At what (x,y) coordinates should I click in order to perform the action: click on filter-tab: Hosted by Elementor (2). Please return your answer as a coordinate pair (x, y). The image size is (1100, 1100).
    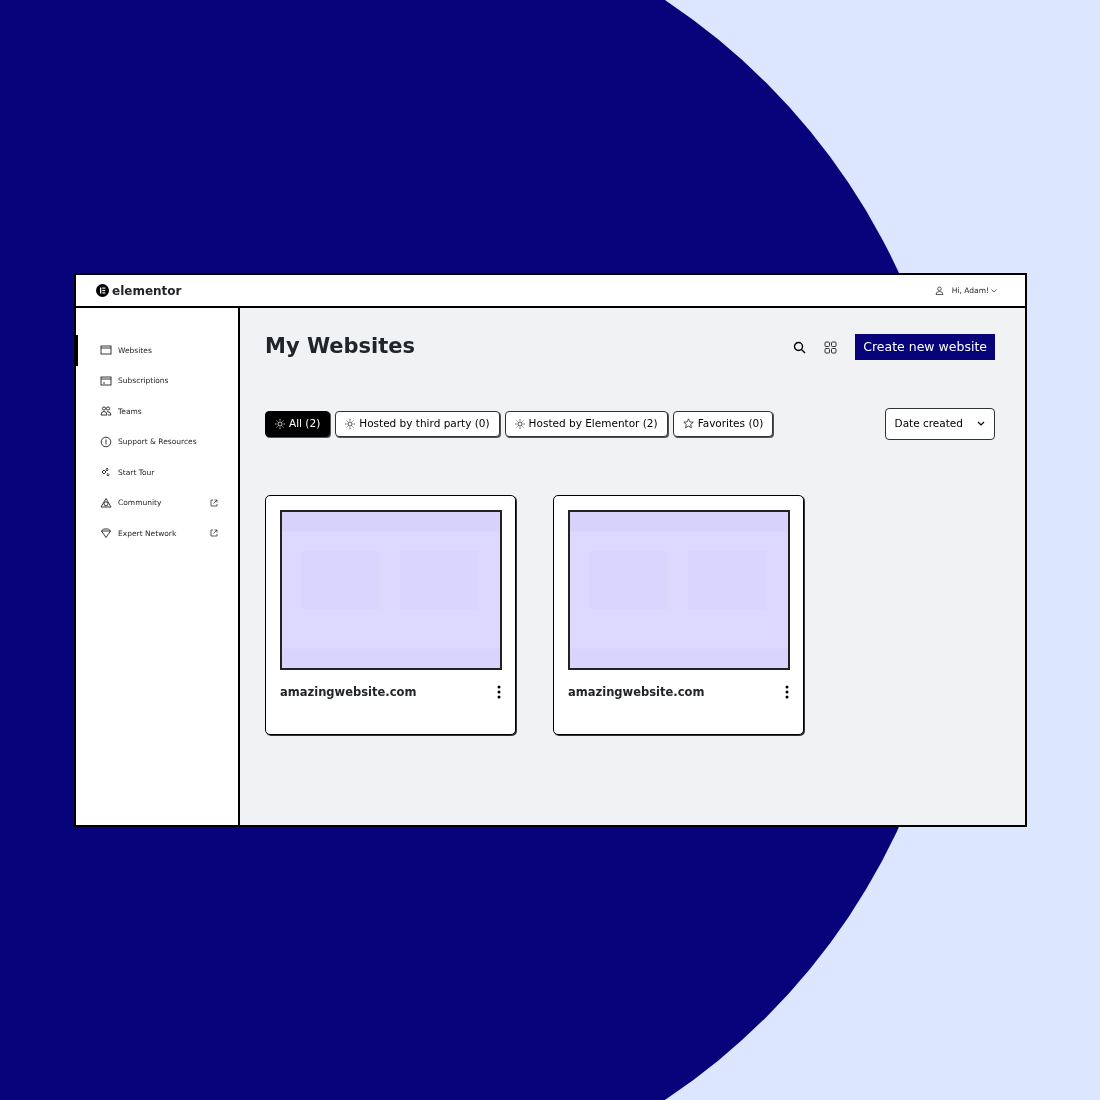
    Looking at the image, I should click on (586, 424).